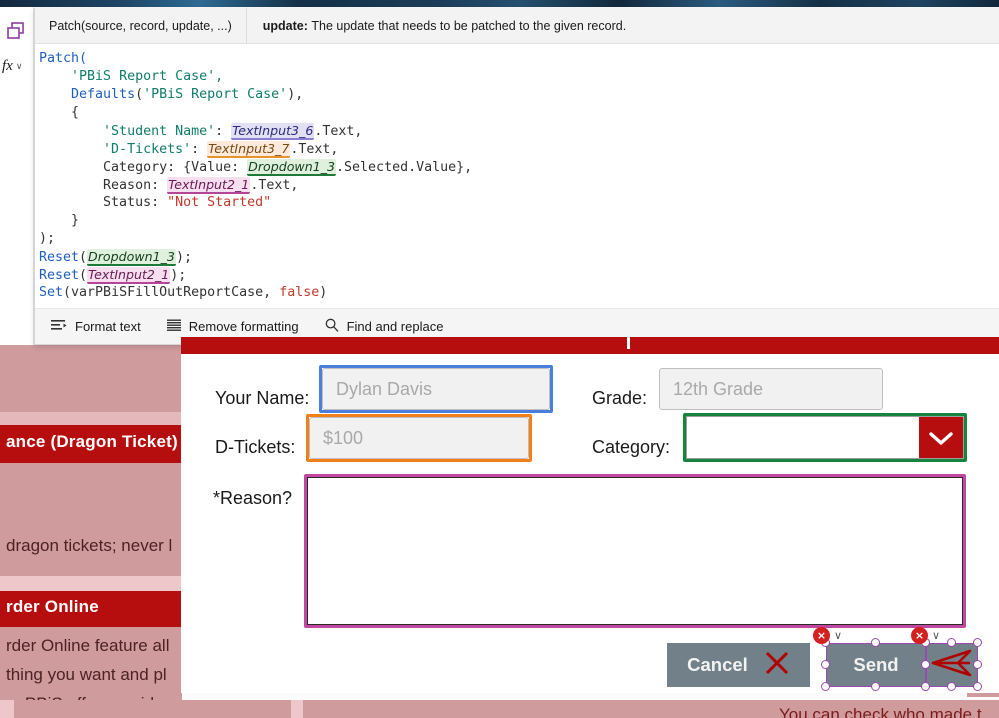  I want to click on bg-band-order-online: rder Online, so click(91, 609).